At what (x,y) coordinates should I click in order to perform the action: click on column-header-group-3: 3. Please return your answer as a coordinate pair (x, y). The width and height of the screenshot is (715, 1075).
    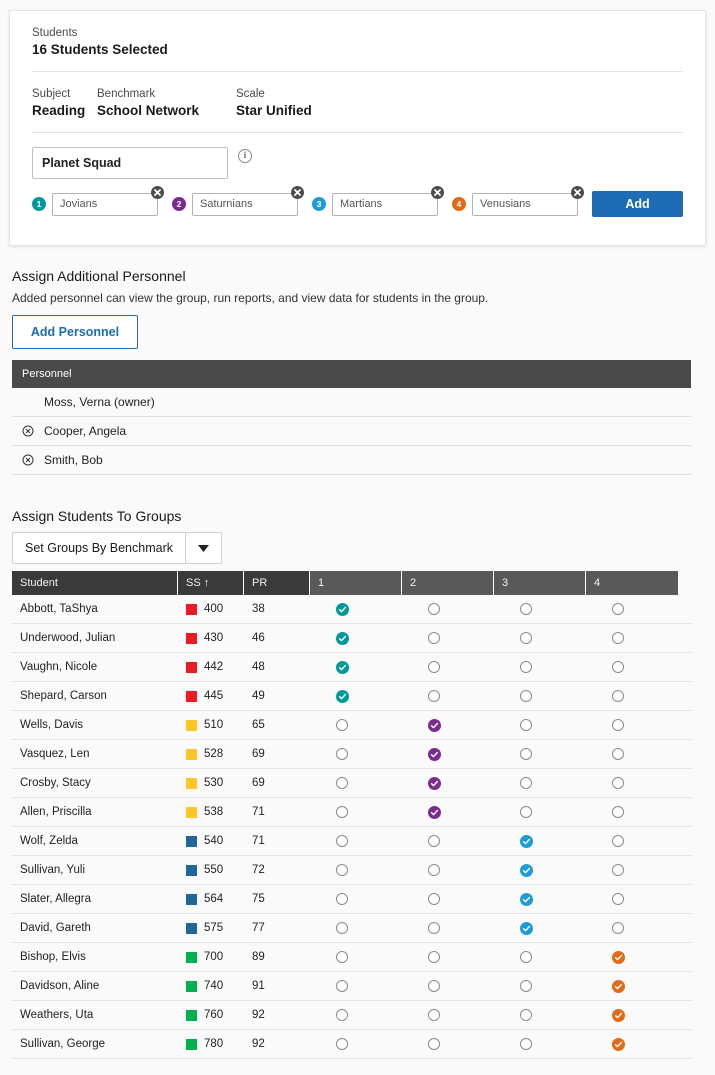
    Looking at the image, I should click on (540, 583).